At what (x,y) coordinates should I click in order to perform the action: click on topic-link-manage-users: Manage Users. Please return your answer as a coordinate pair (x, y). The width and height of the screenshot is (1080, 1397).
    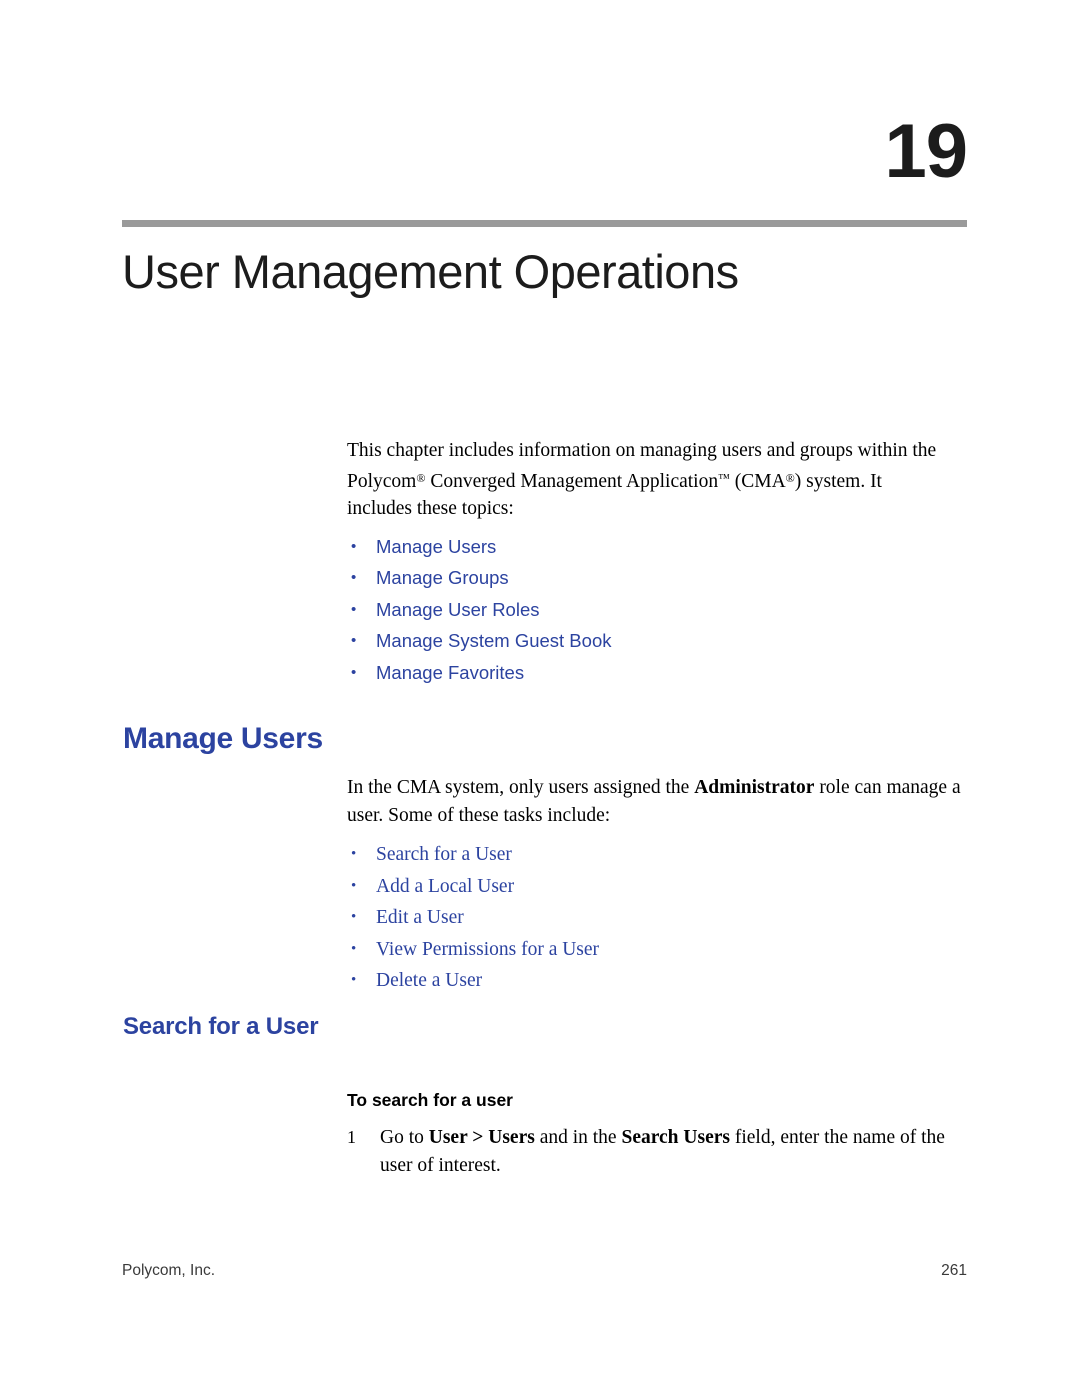
    Looking at the image, I should click on (436, 546).